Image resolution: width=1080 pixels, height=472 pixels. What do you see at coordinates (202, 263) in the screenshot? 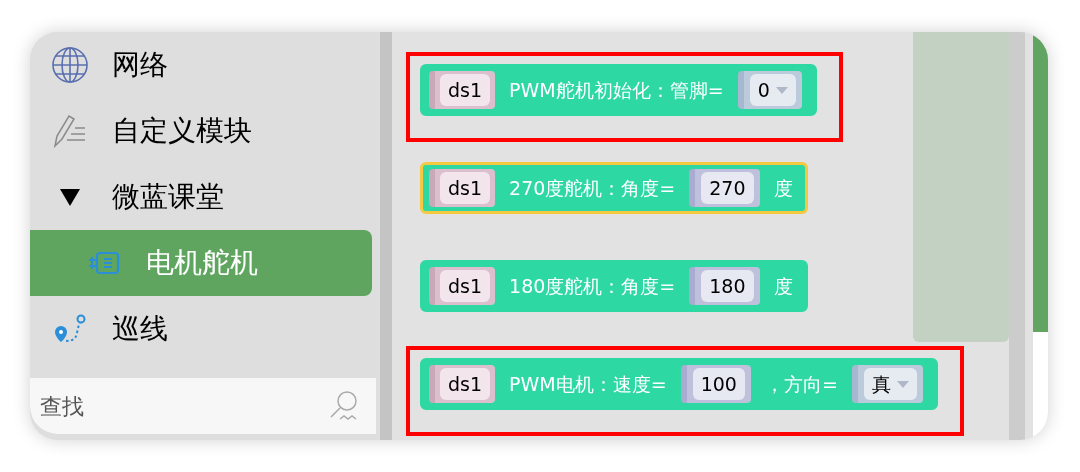
I see `sidebar-label: 电机舵机` at bounding box center [202, 263].